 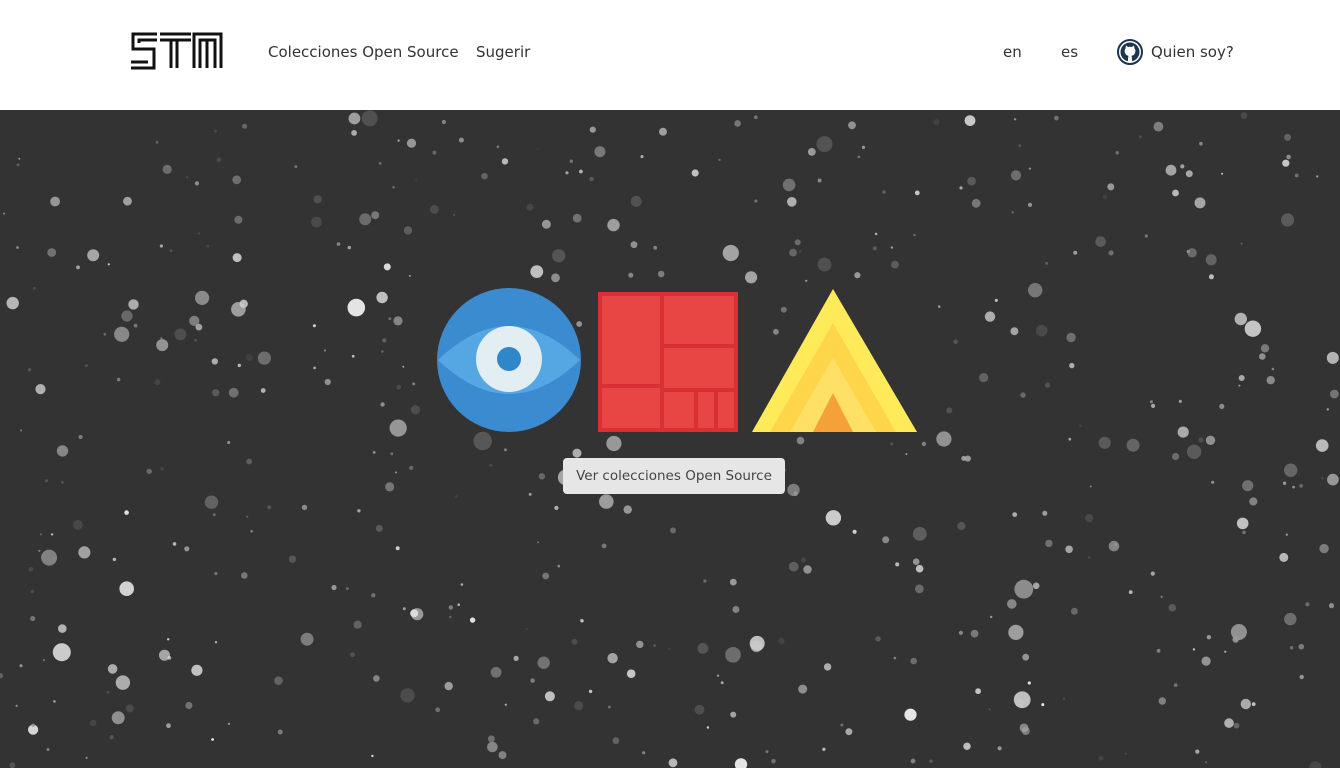 What do you see at coordinates (503, 52) in the screenshot?
I see `nav-suggest-link: Sugerir` at bounding box center [503, 52].